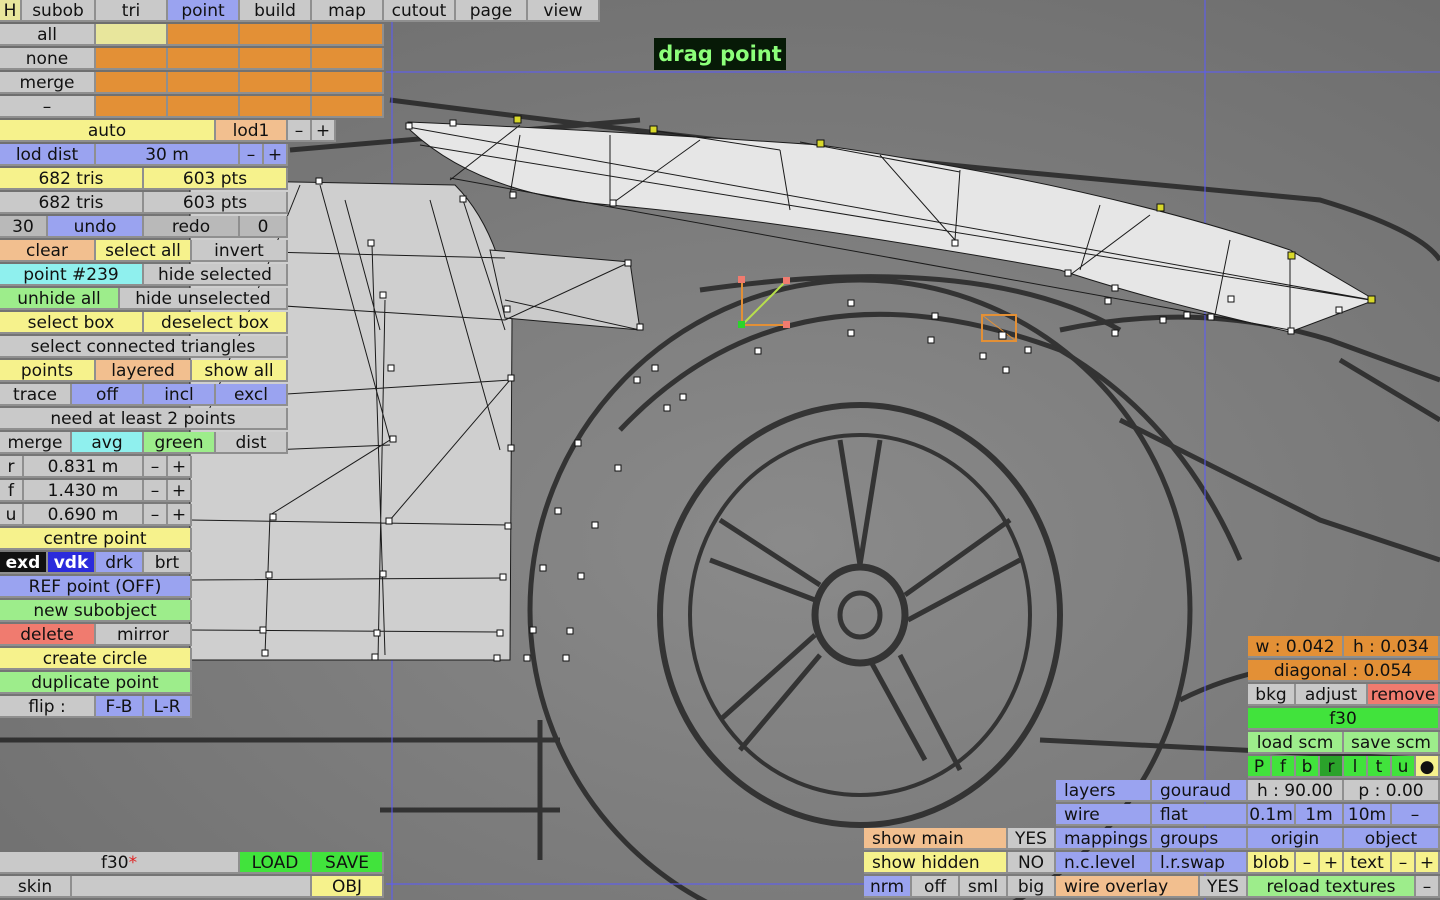  I want to click on r-plus-button: +, so click(180, 467).